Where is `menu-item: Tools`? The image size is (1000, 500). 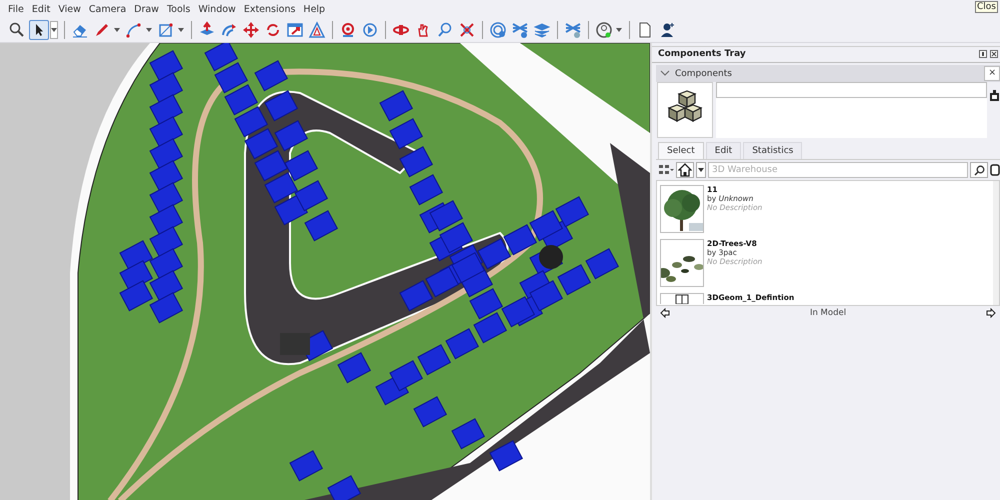
menu-item: Tools is located at coordinates (178, 9).